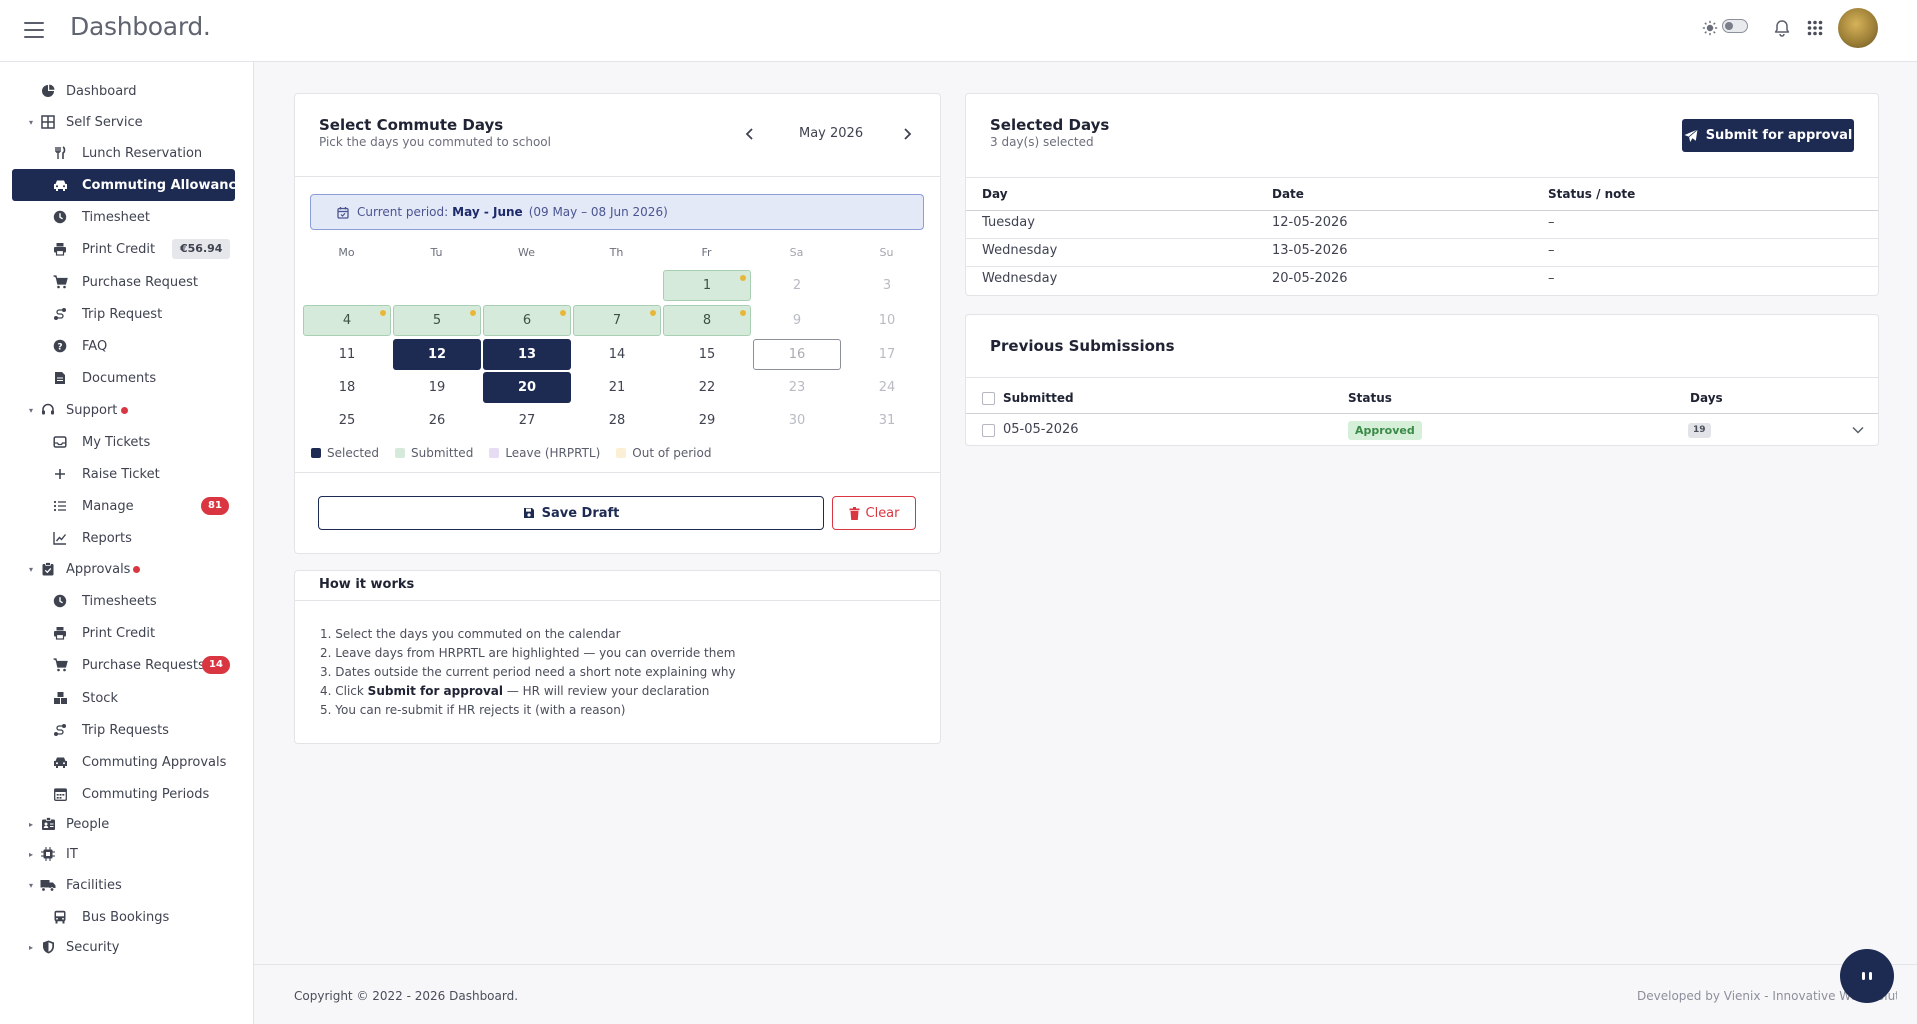 Image resolution: width=1917 pixels, height=1024 pixels. I want to click on day-cell: Wednesday, so click(1020, 250).